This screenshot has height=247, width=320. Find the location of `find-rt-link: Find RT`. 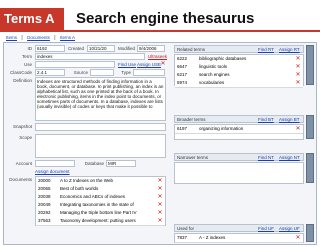

find-rt-link: Find RT is located at coordinates (266, 49).